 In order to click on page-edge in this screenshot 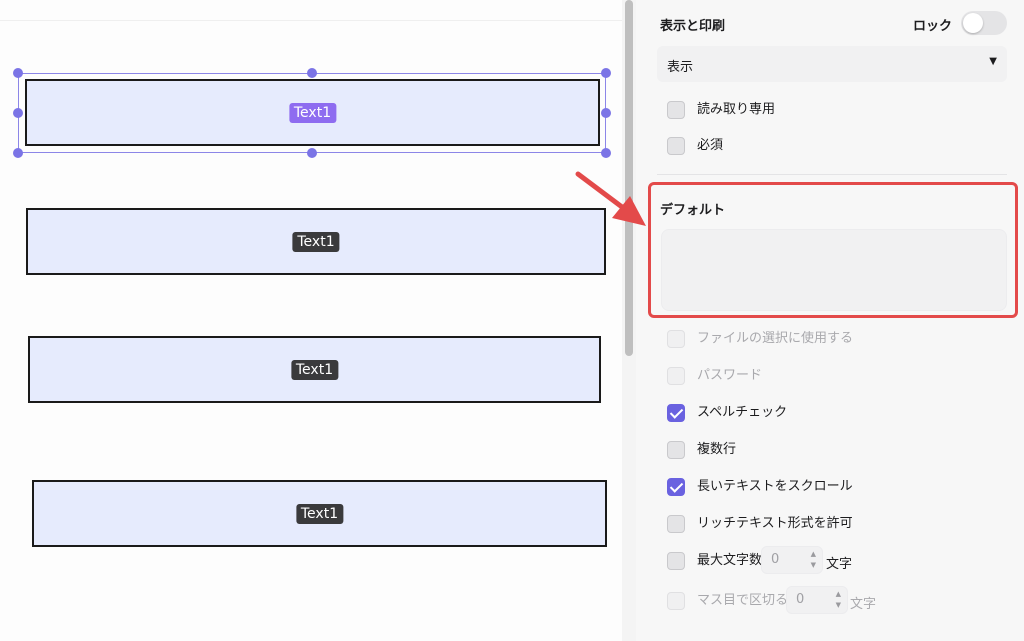, I will do `click(311, 20)`.